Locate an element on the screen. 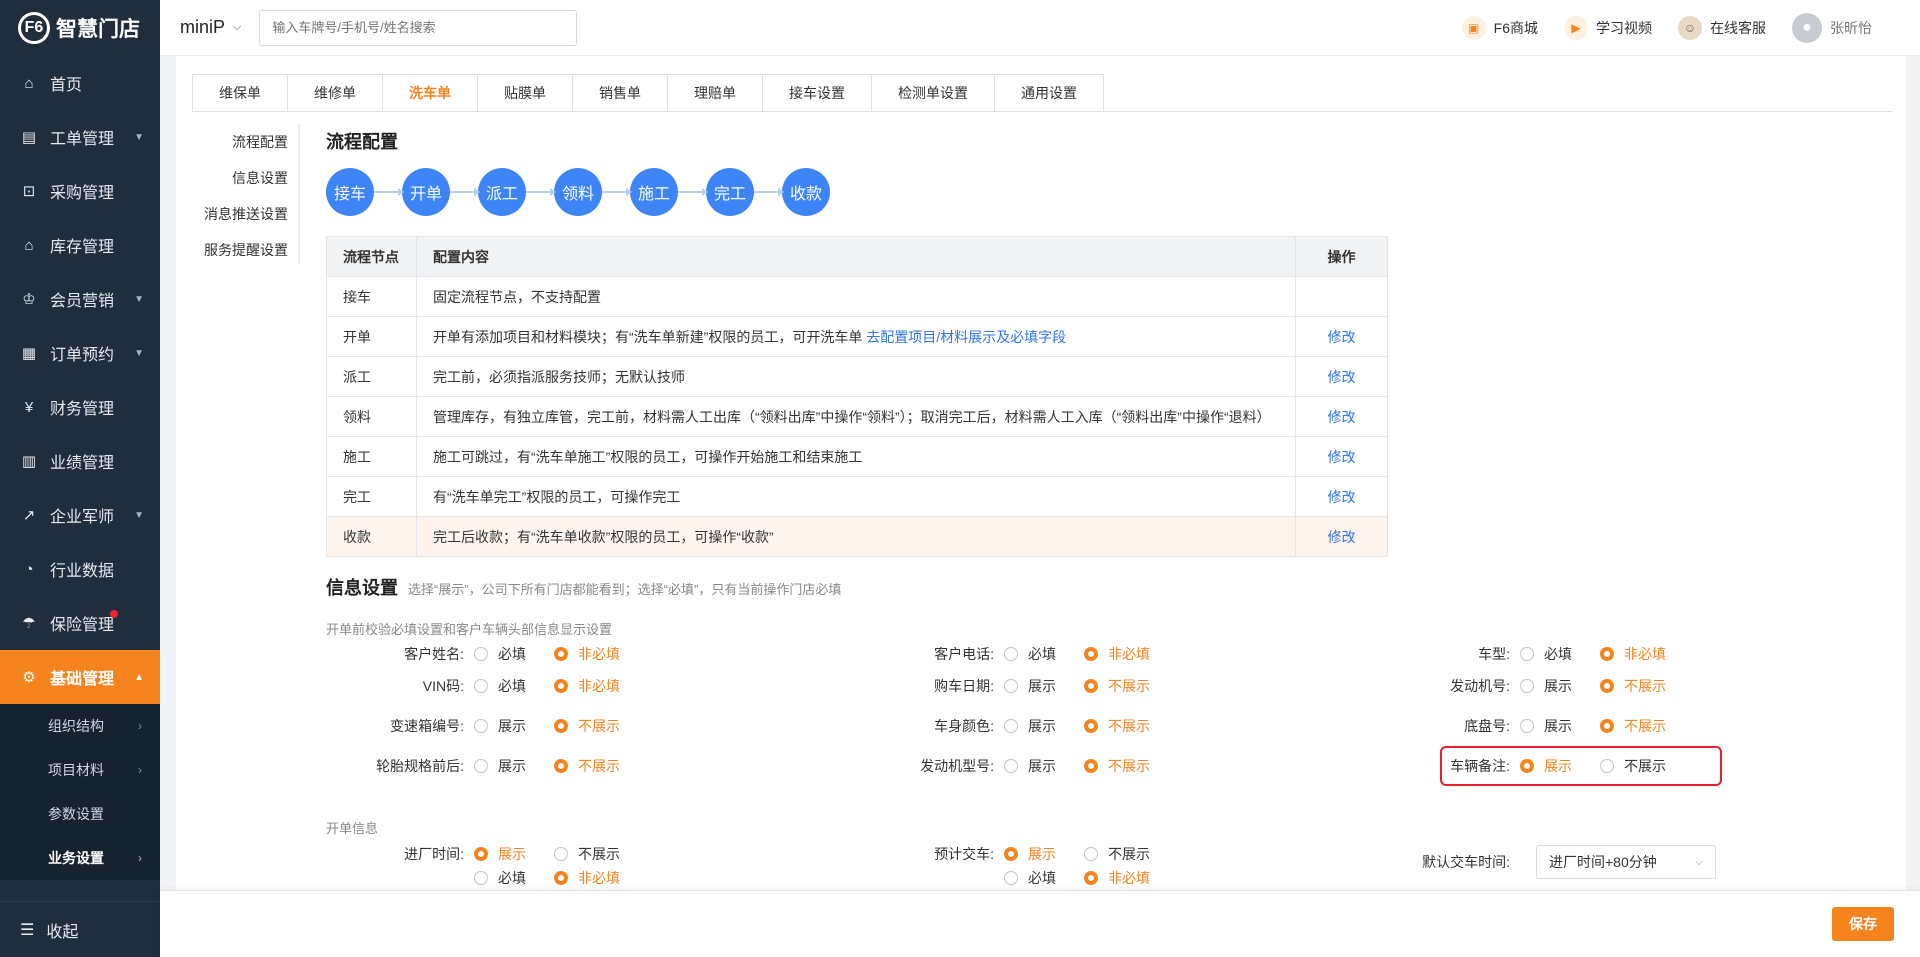 The height and width of the screenshot is (957, 1920). tab-maintenance: 维保单 is located at coordinates (239, 93).